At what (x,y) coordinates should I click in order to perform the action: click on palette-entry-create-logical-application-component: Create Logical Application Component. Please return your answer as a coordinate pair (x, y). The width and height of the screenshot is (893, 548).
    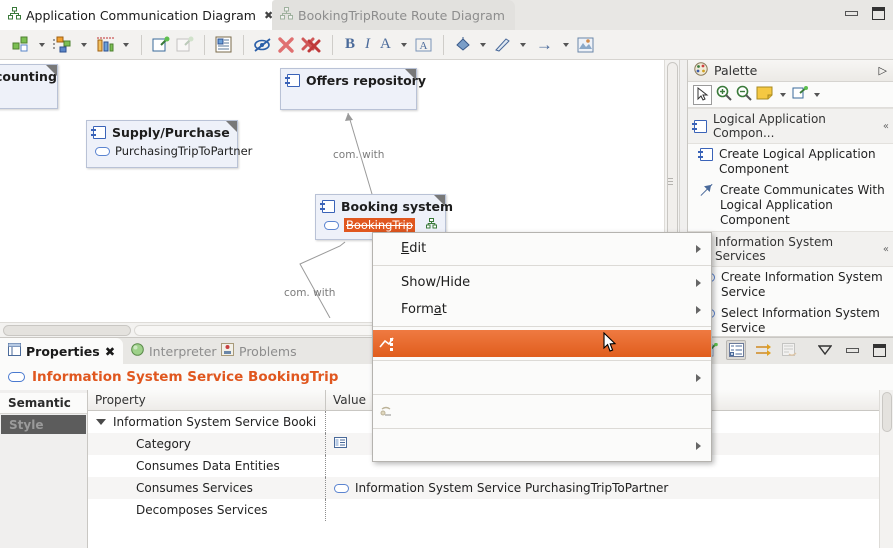
    Looking at the image, I should click on (790, 162).